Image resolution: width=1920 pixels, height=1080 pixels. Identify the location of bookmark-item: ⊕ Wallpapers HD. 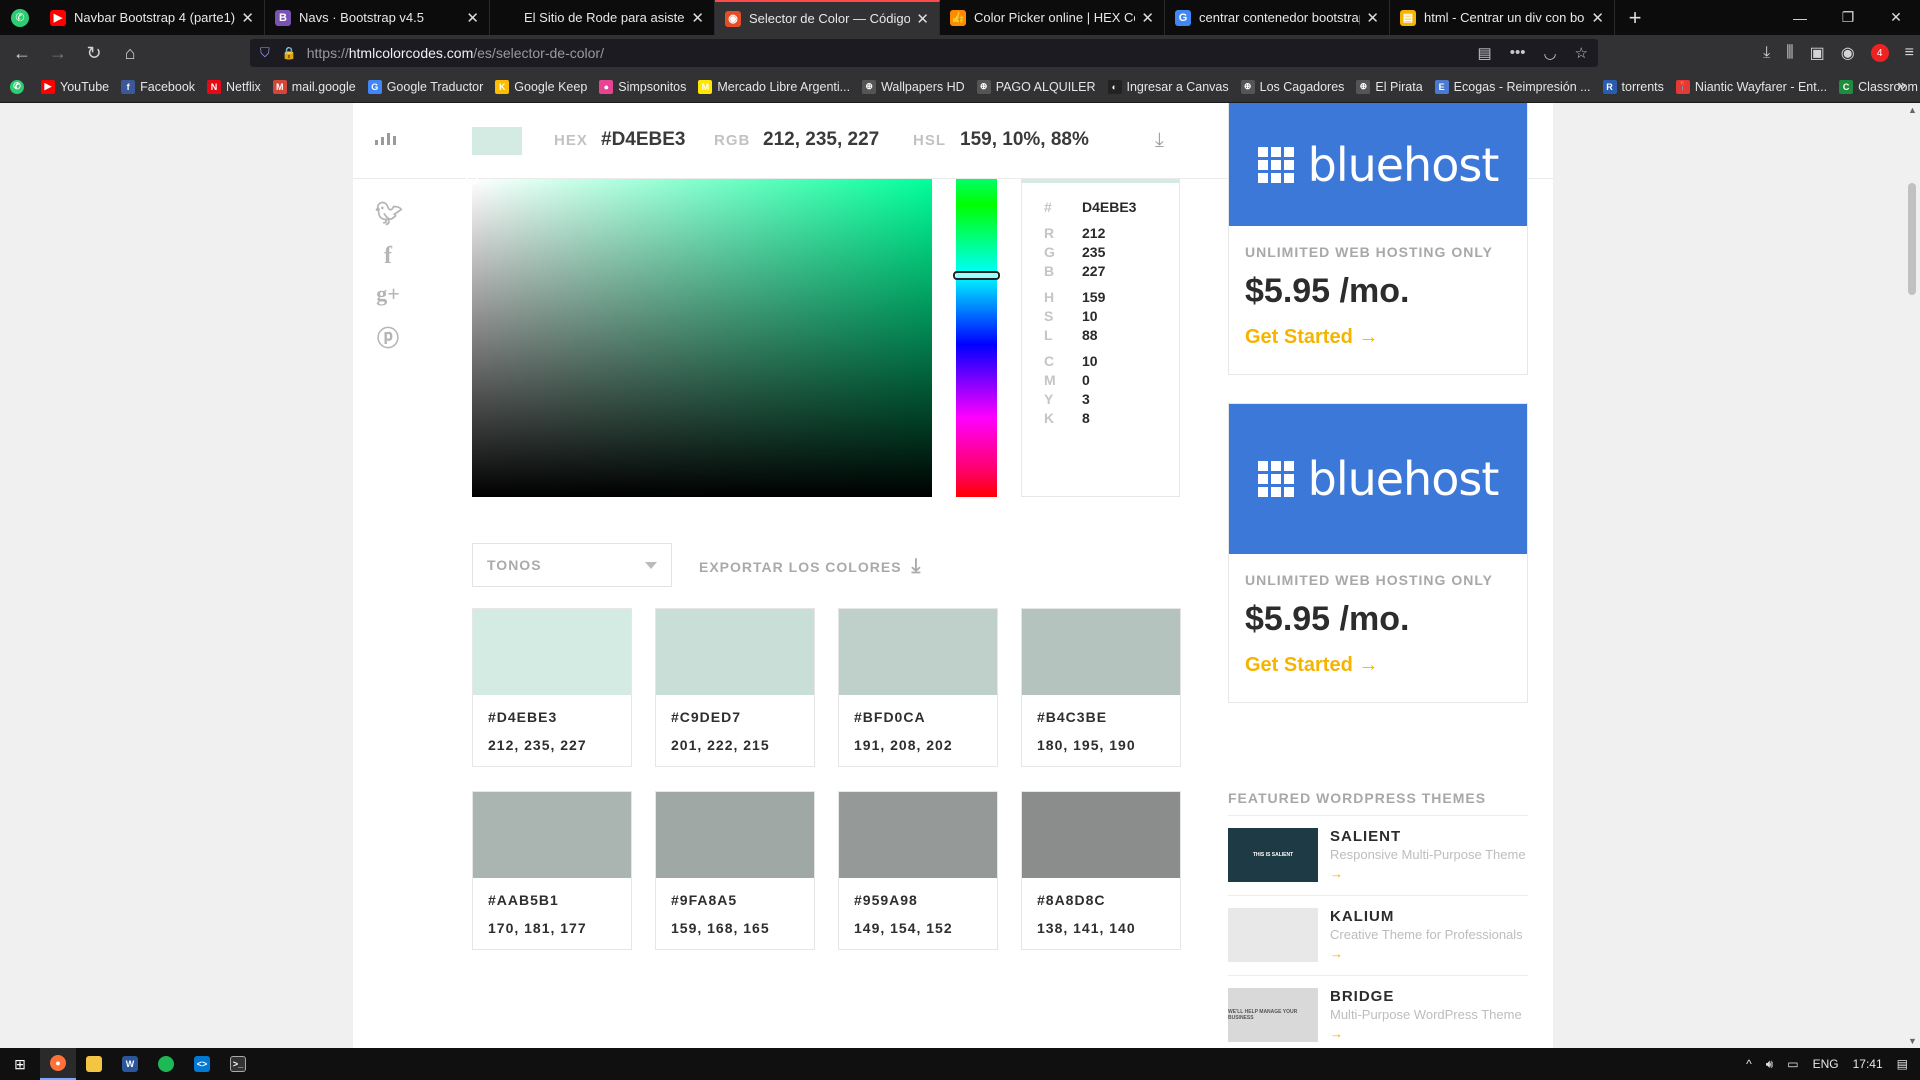
(913, 86).